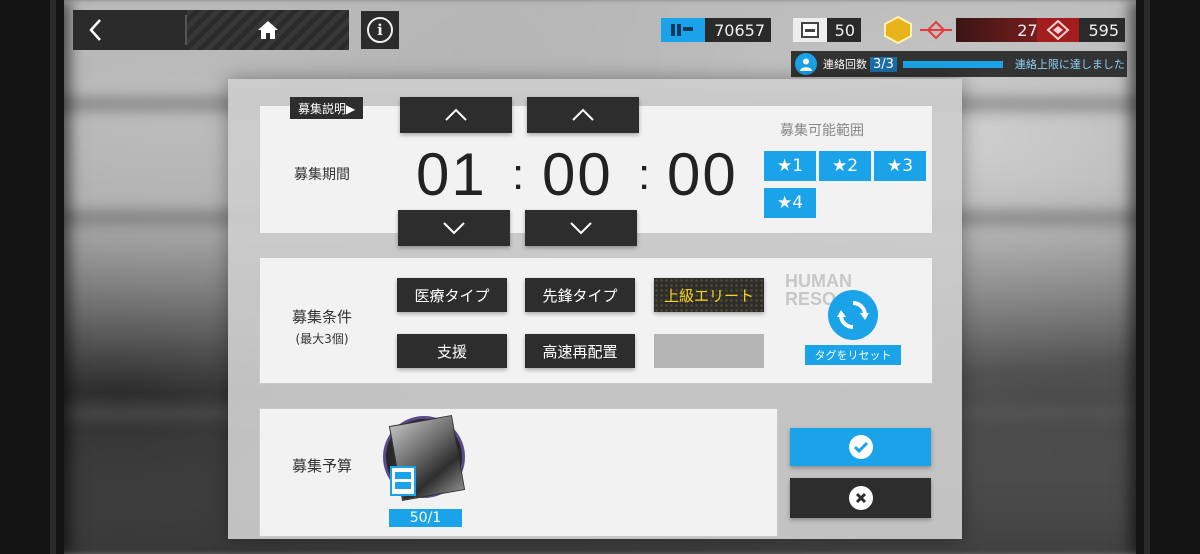  I want to click on contact-status: 連絡回数 3/3 連絡上限に達しました, so click(959, 64).